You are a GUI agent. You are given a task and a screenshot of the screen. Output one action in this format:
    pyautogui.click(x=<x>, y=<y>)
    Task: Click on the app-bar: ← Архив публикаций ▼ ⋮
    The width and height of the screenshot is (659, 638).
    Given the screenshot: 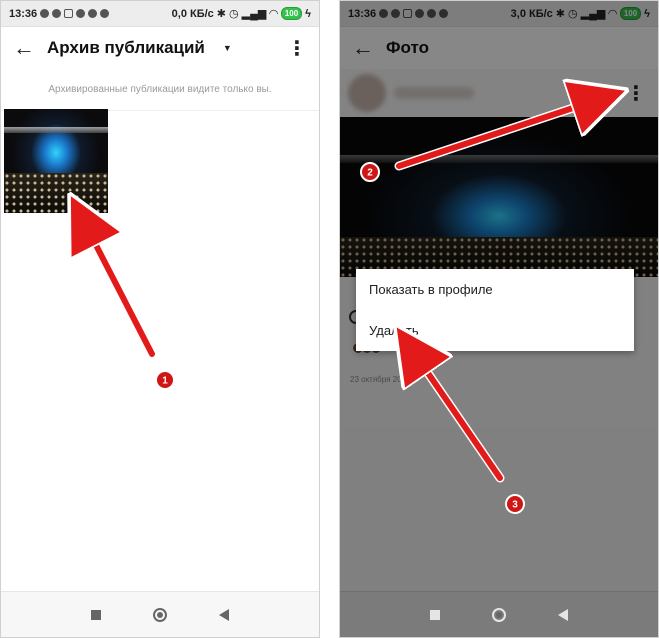 What is the action you would take?
    pyautogui.click(x=160, y=48)
    